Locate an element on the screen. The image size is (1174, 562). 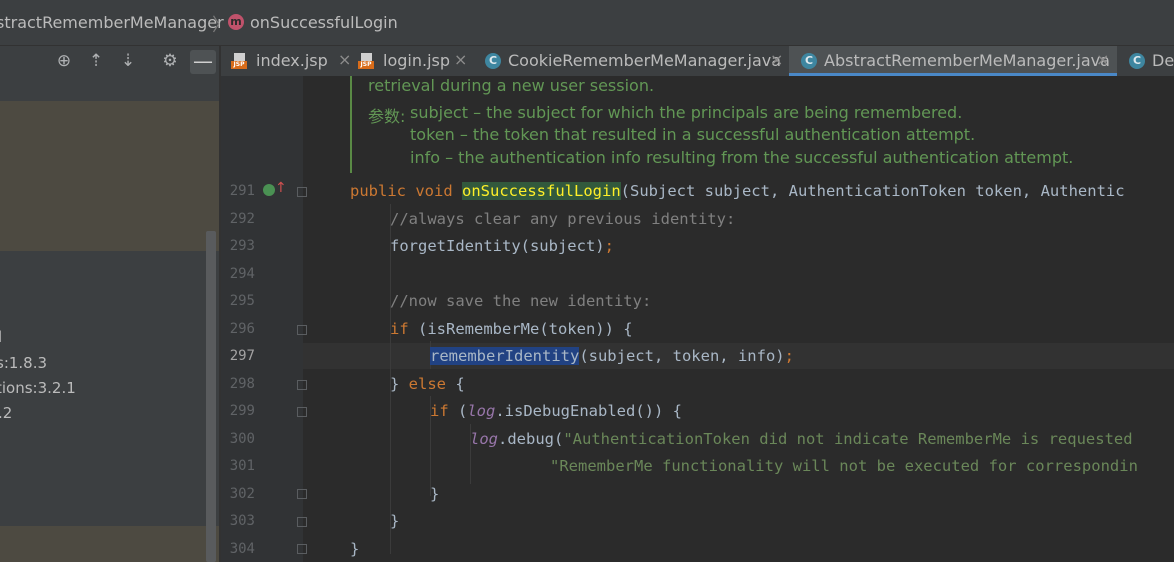
gear-icon: ⚙ is located at coordinates (170, 61).